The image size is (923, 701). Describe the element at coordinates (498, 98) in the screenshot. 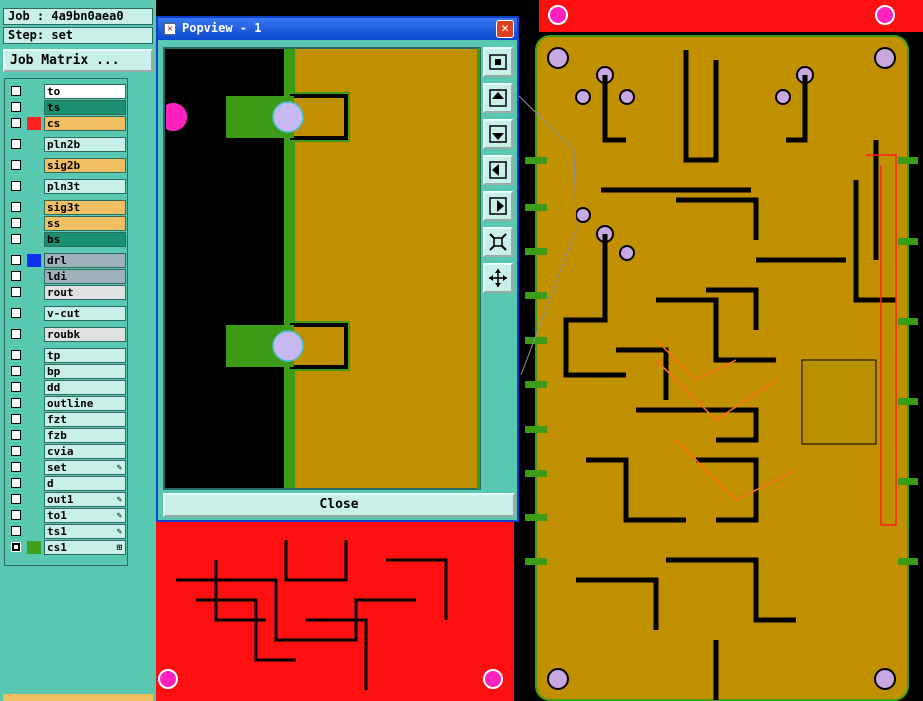

I see `pan-up-icon` at that location.